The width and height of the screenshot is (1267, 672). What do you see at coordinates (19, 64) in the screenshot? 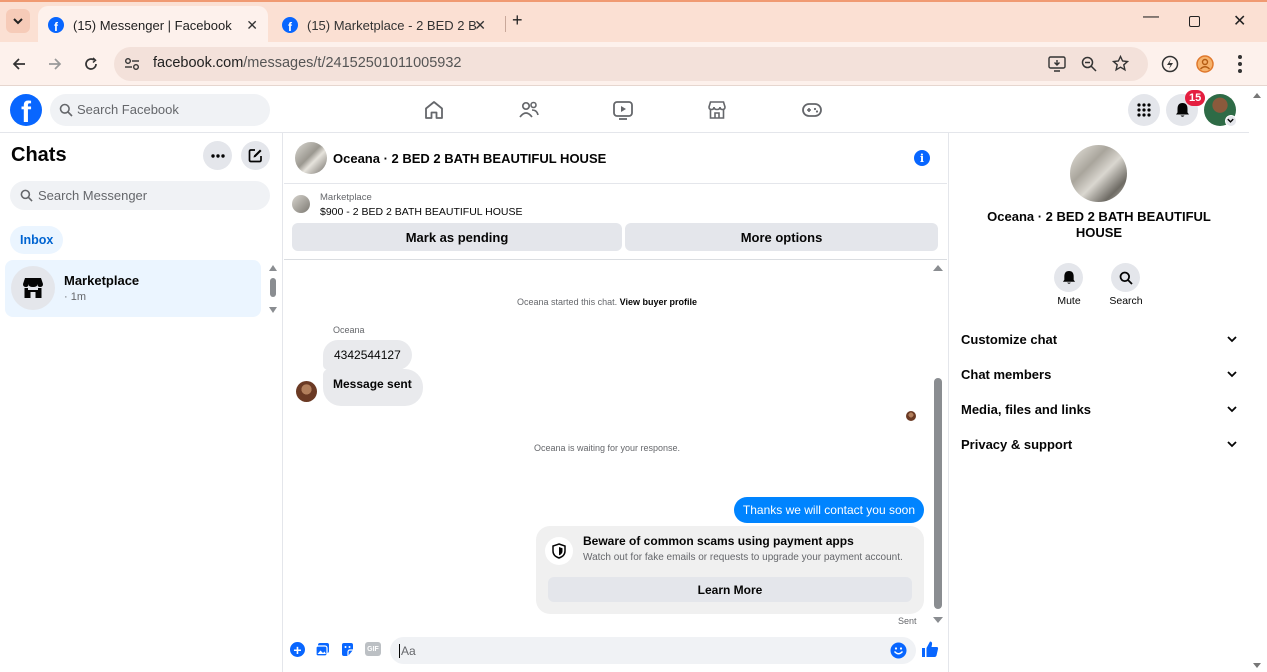
I see `back-icon` at bounding box center [19, 64].